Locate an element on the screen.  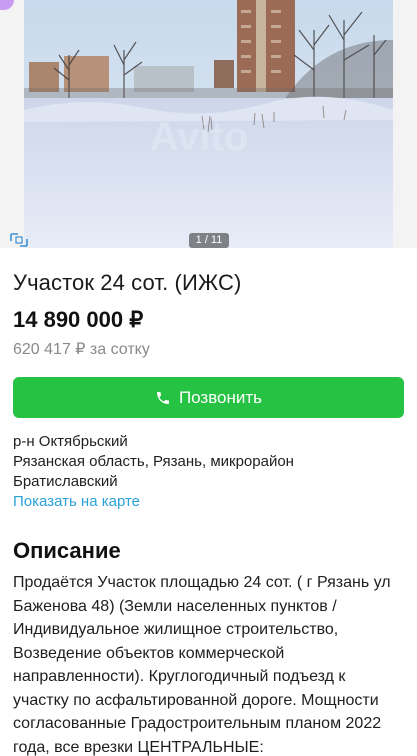
price-per-unit: 620 417 ₽ за сотку is located at coordinates (81, 349).